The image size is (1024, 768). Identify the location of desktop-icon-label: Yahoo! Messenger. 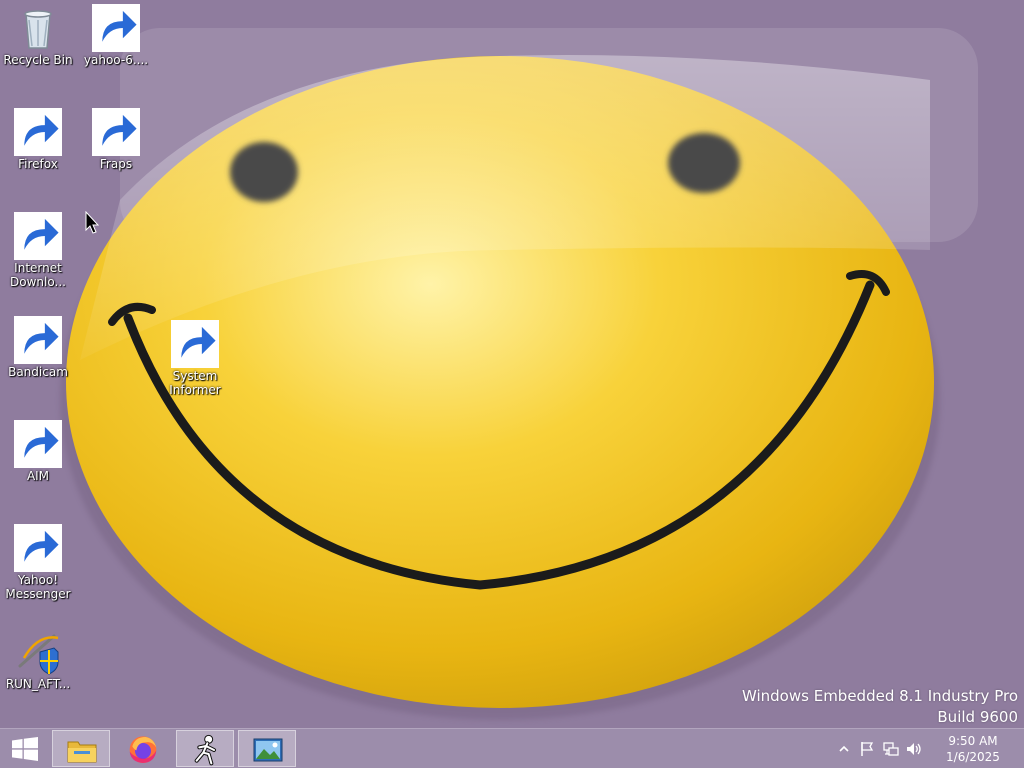
(38, 587).